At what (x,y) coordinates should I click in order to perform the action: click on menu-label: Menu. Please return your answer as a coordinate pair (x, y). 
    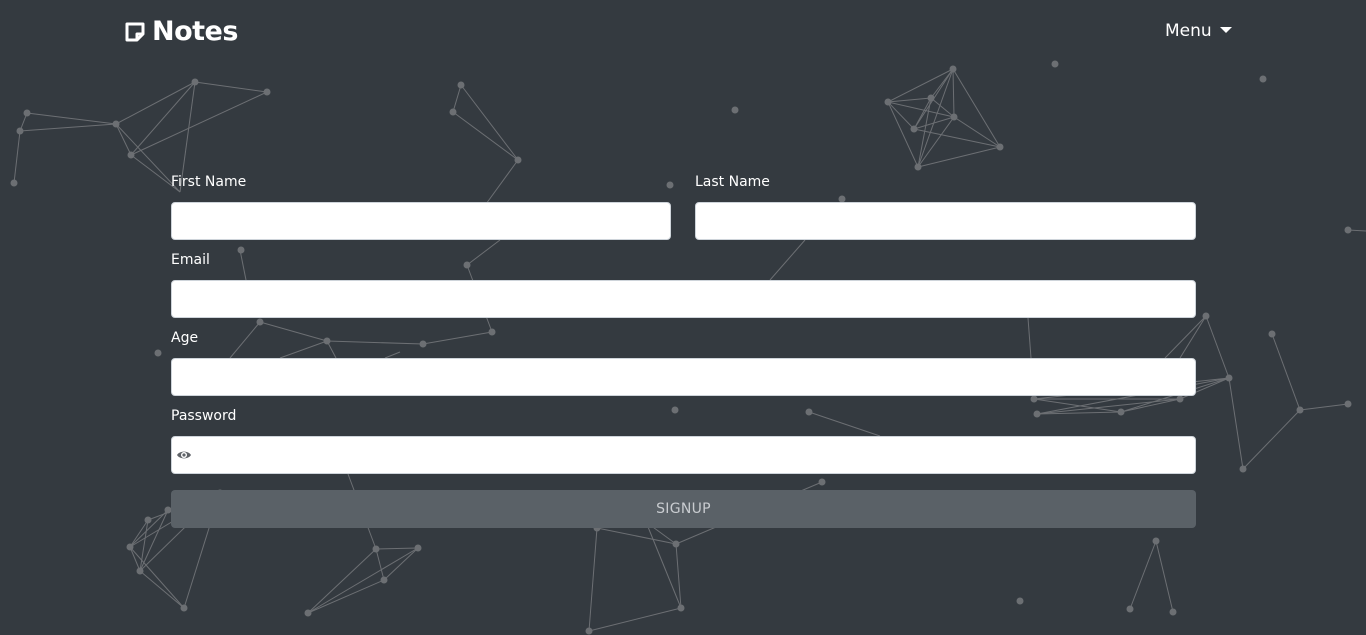
    Looking at the image, I should click on (1188, 31).